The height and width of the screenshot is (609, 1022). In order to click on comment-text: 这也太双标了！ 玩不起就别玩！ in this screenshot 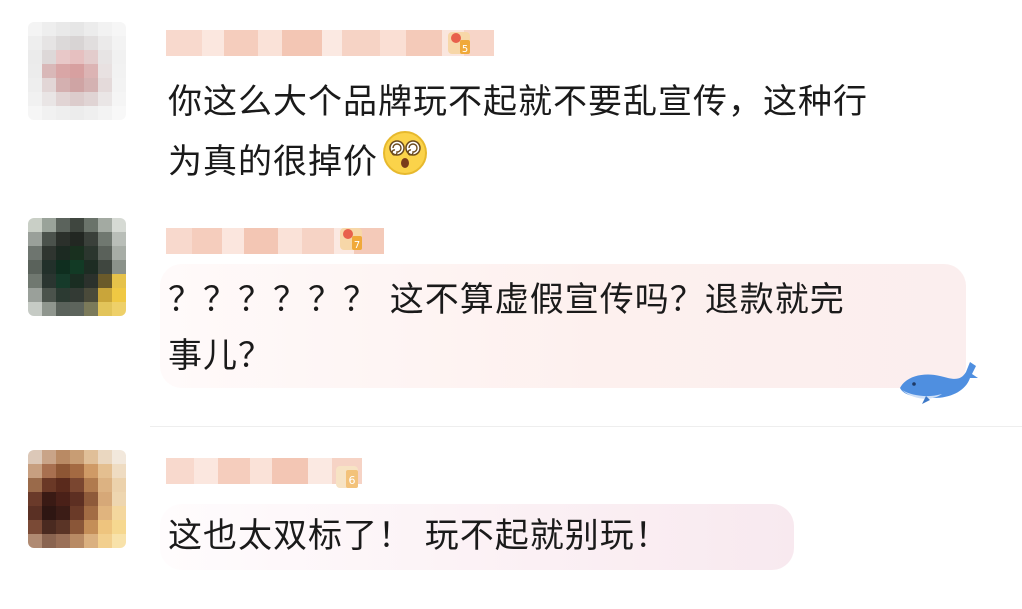, I will do `click(419, 536)`.